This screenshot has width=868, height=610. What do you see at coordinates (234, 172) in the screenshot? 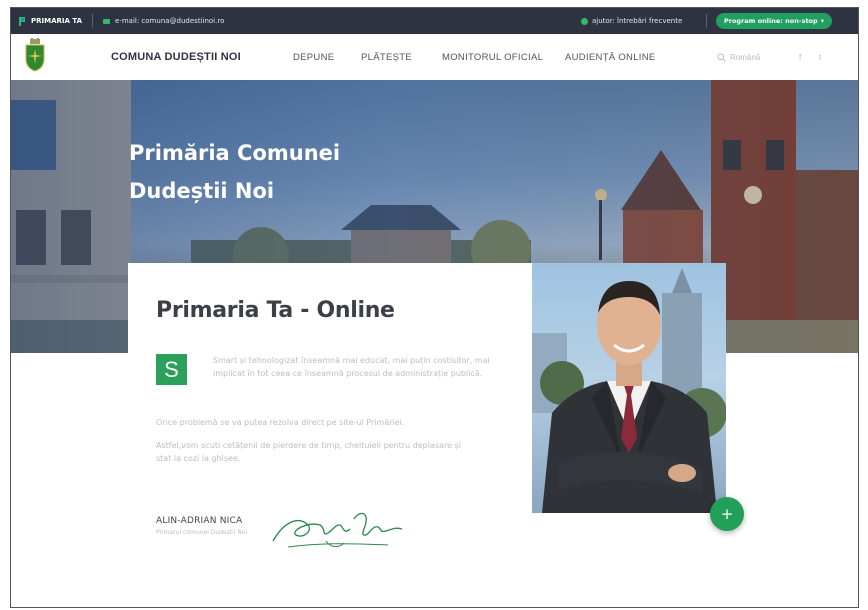
I see `hero-title: Primăria Comunei Dudeștii Noi` at bounding box center [234, 172].